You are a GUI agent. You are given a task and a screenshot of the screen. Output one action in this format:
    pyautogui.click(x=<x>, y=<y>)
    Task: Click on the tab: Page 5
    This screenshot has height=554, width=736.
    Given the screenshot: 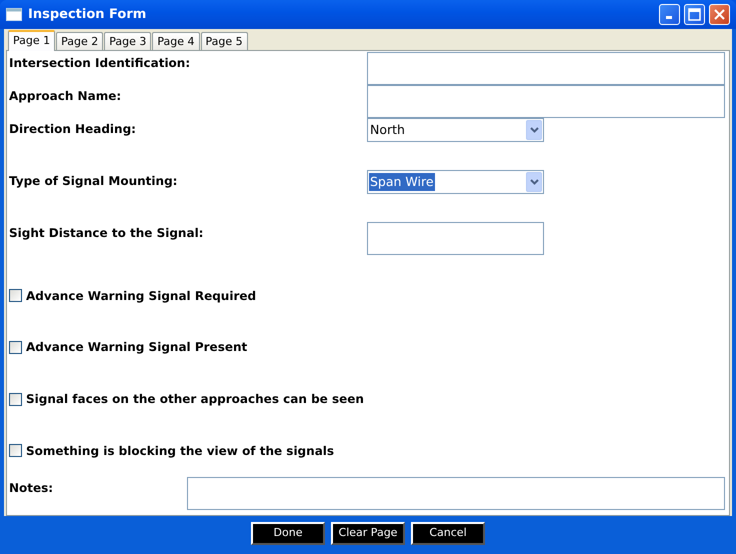 What is the action you would take?
    pyautogui.click(x=224, y=41)
    